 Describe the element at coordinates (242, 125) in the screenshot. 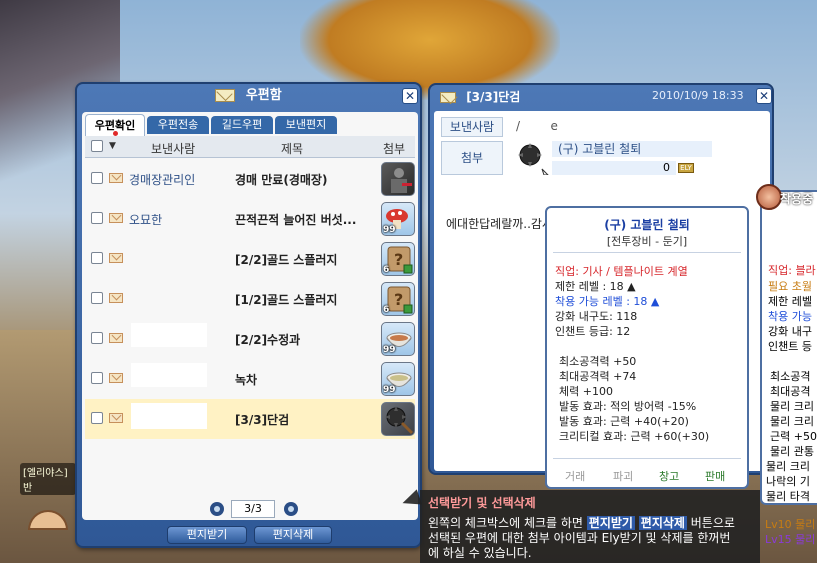

I see `tab-guild-mail: 길드우편` at that location.